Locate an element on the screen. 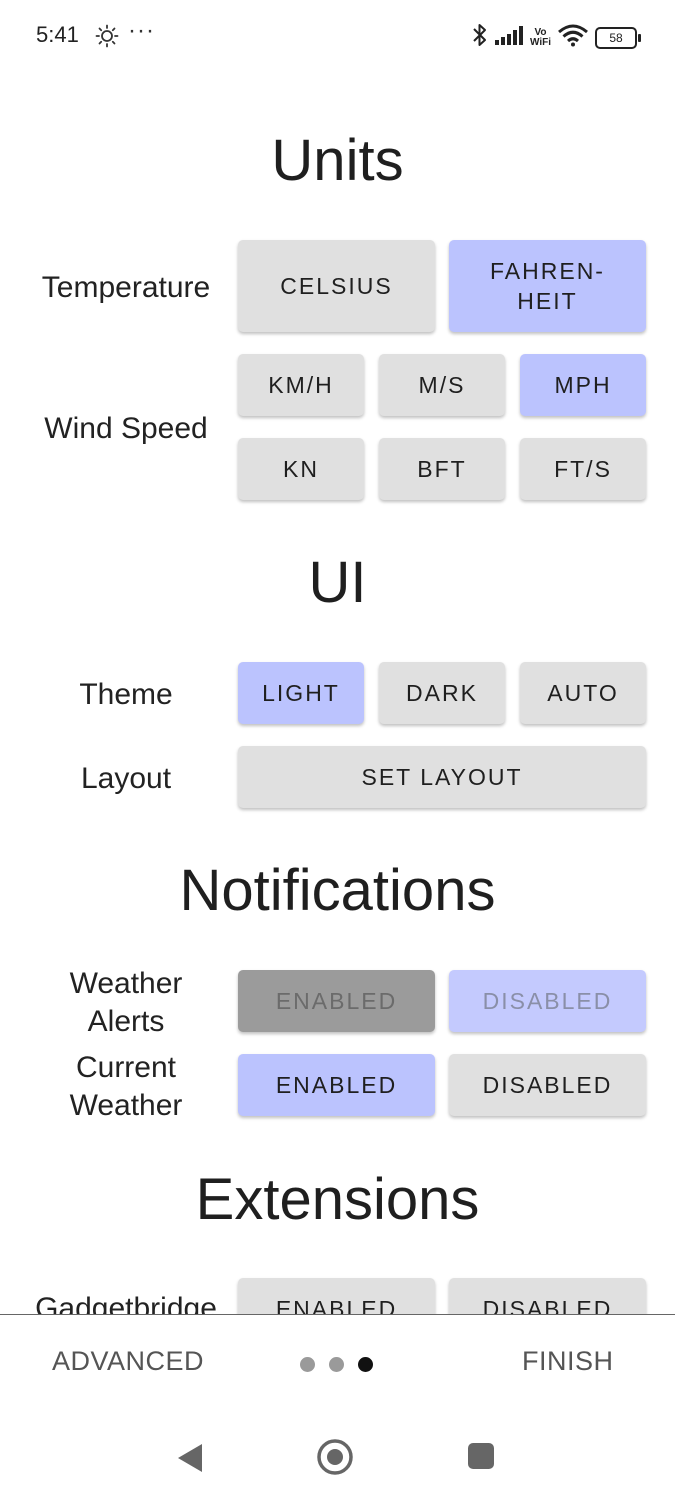  theme-light-button: LIGHT is located at coordinates (301, 693).